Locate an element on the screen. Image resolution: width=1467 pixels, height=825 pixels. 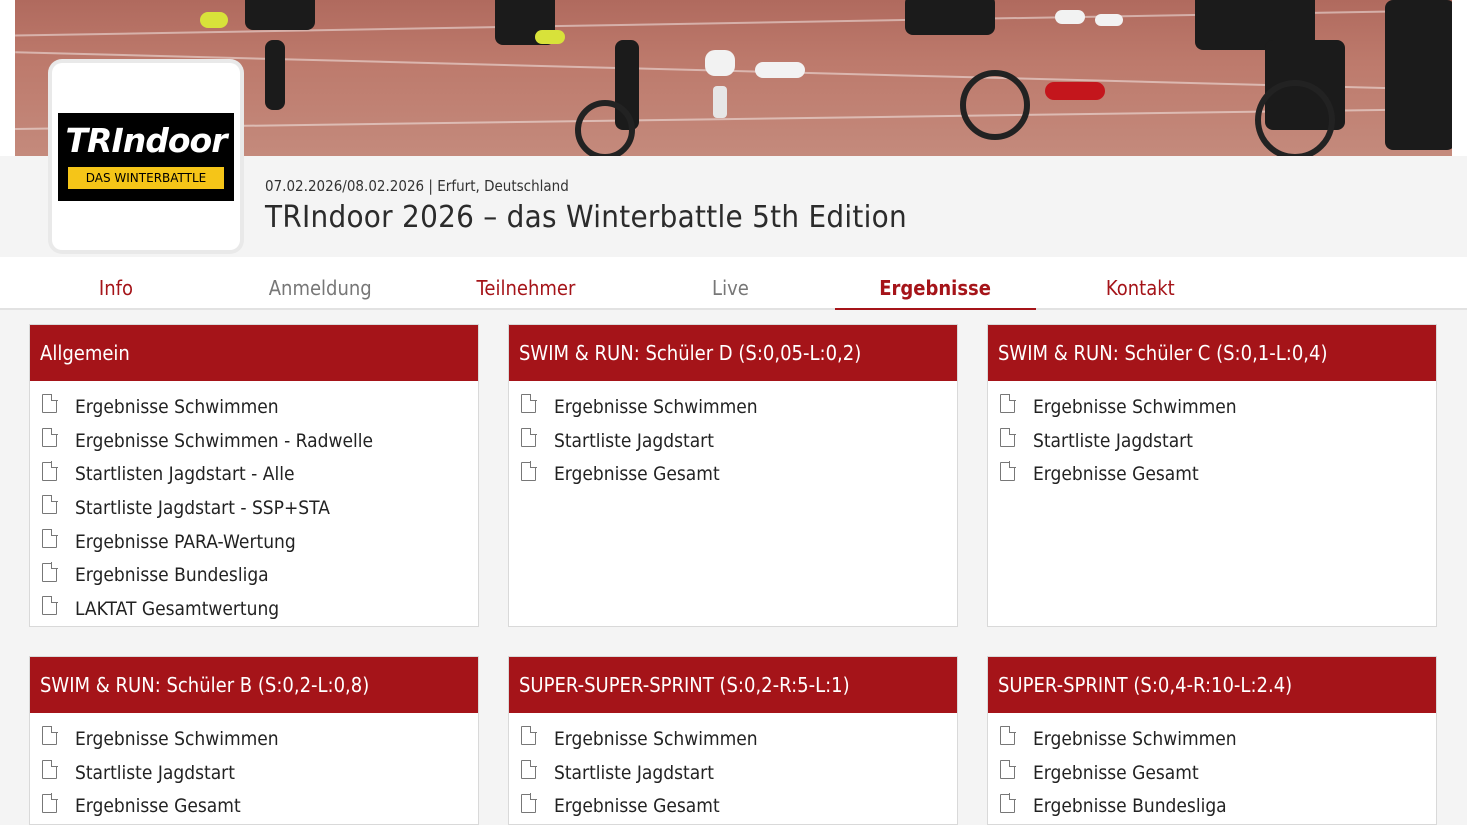
list-item: Ergebnisse PARA-Wertung is located at coordinates (260, 542).